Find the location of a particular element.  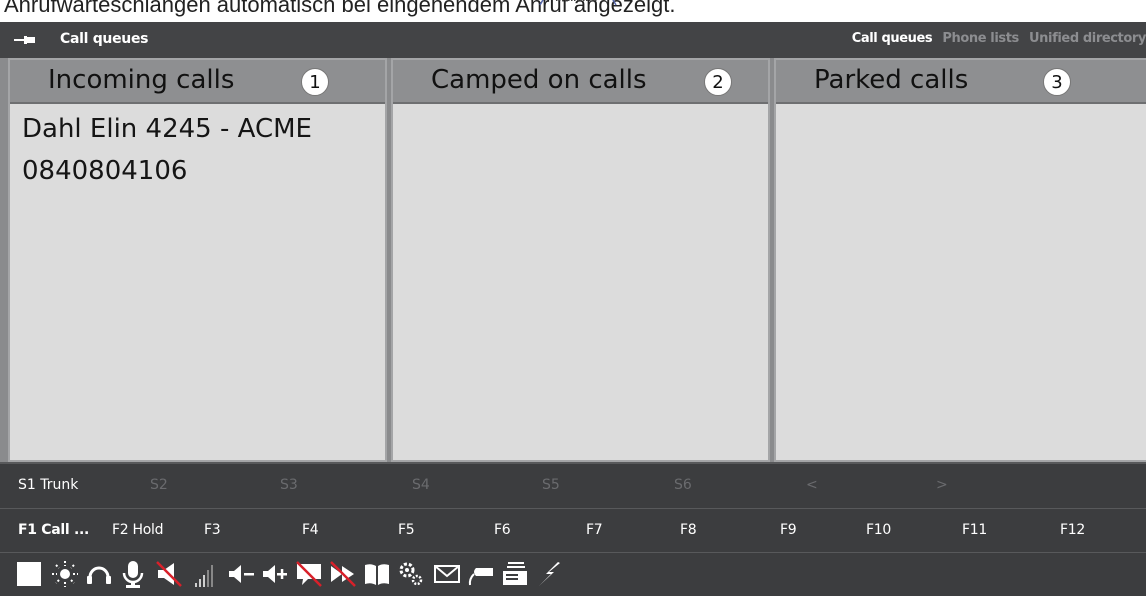

panel-header: Camped on calls 2 is located at coordinates (580, 82).